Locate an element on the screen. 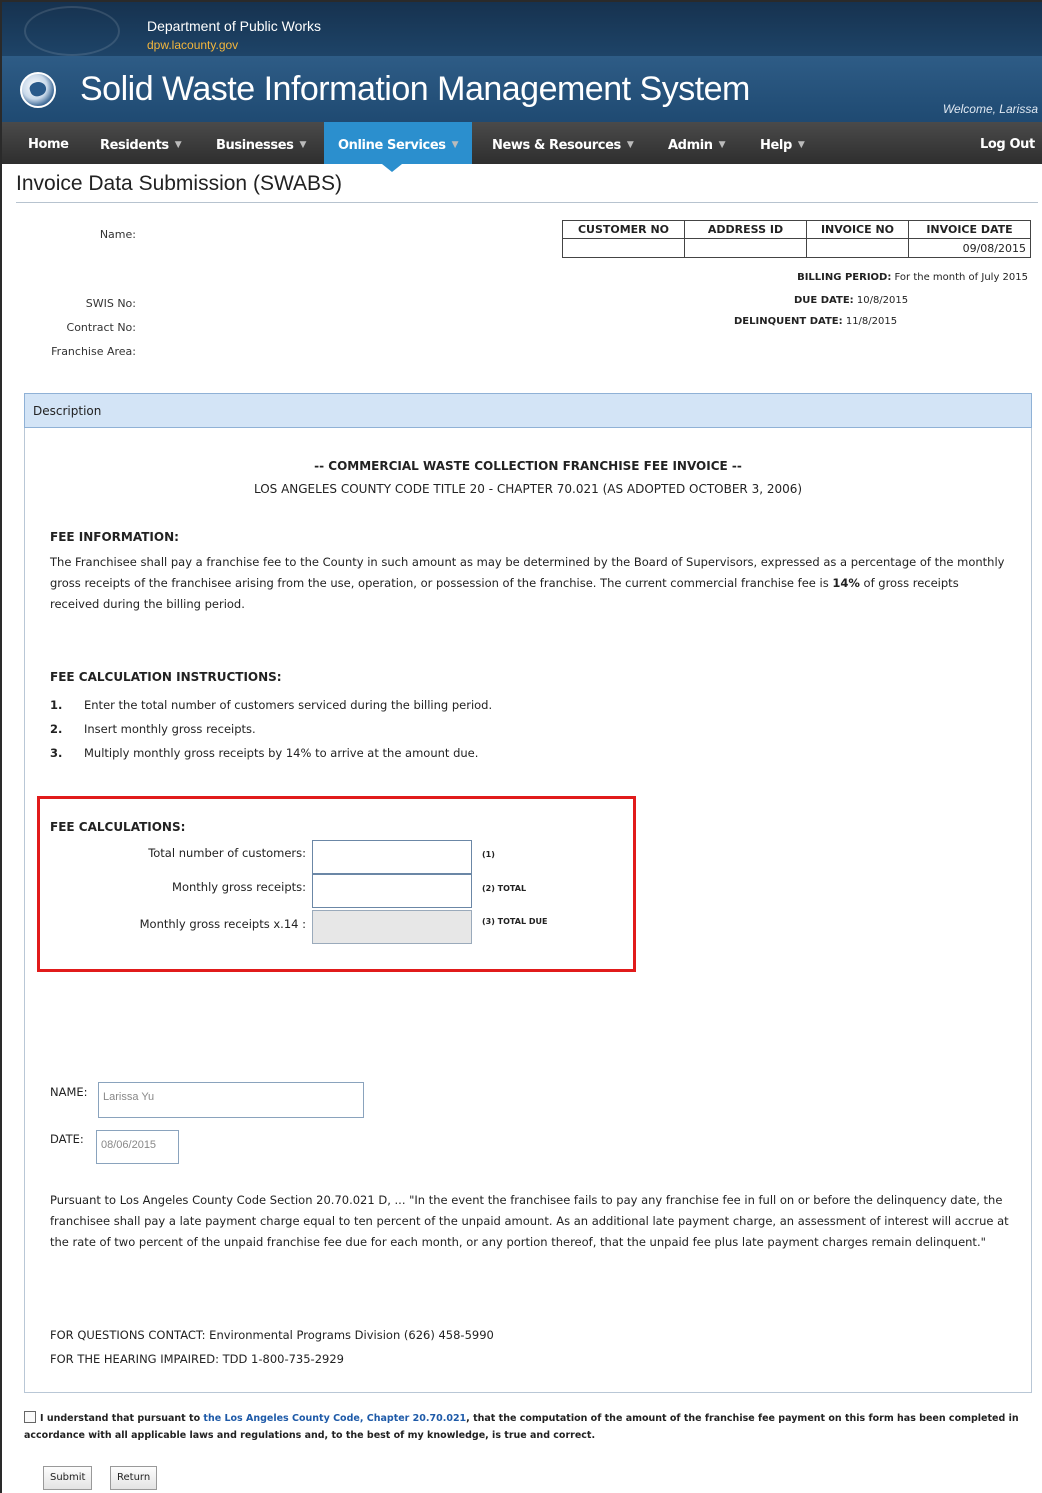 Image resolution: width=1042 pixels, height=1493 pixels. nav-home: Home is located at coordinates (48, 143).